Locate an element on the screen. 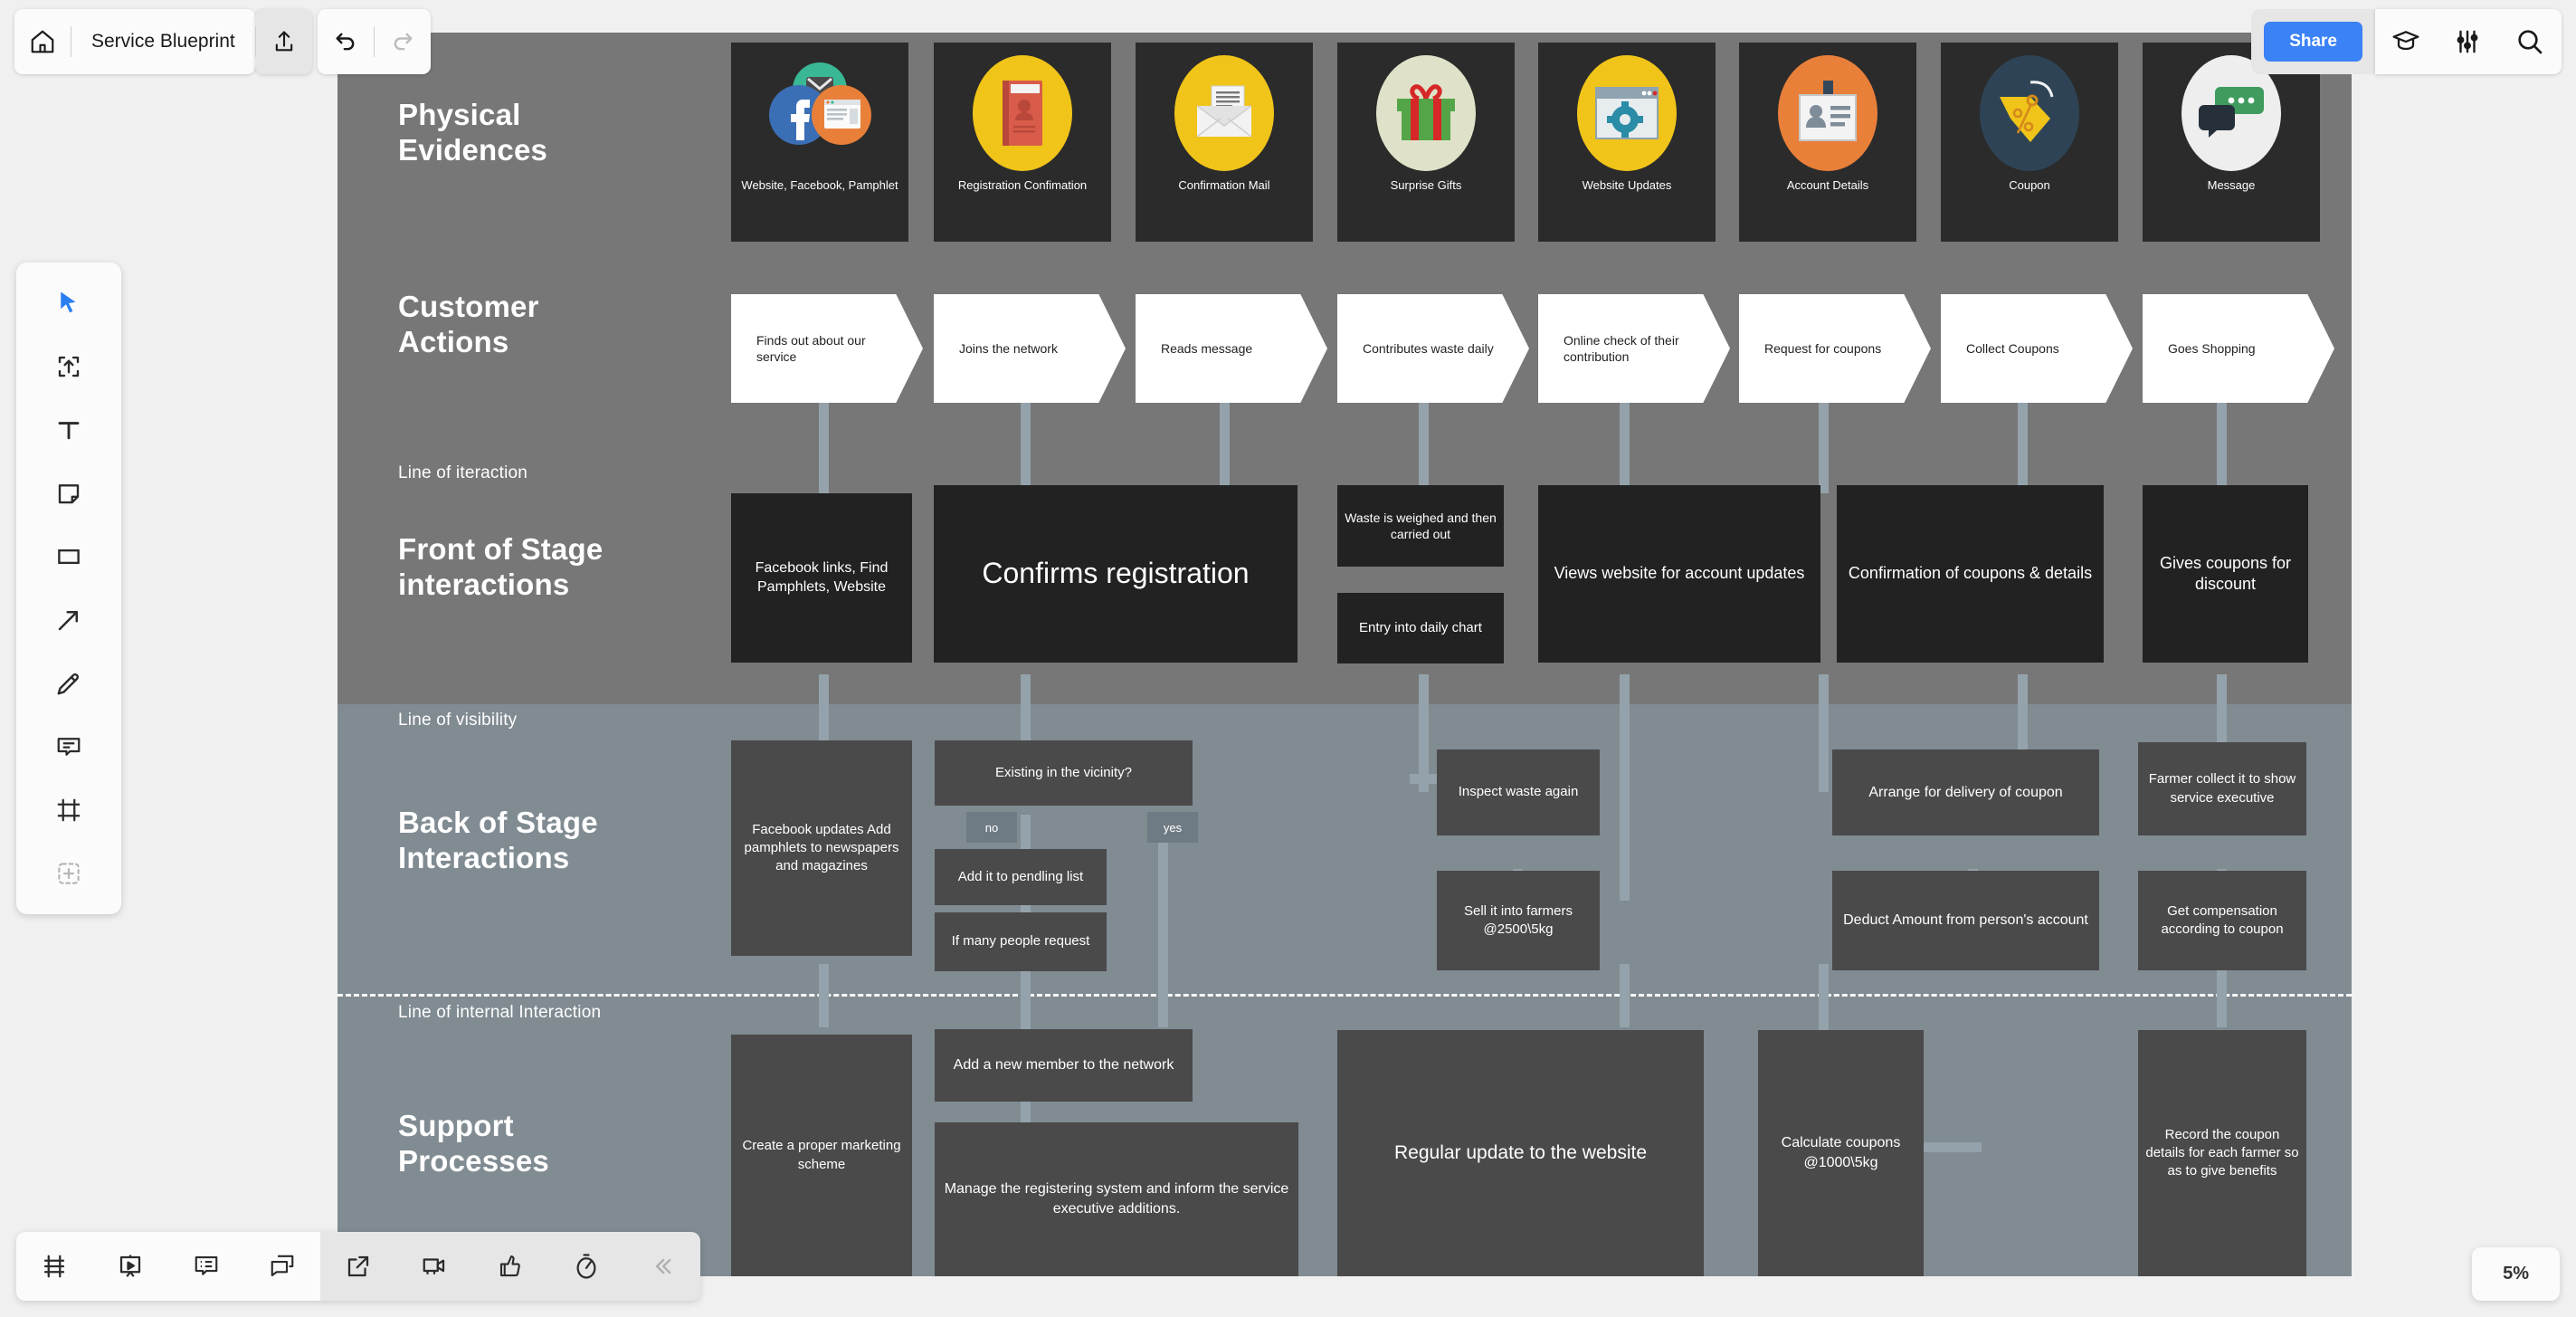 The image size is (2576, 1317). back-stage-box: If many people request is located at coordinates (1021, 941).